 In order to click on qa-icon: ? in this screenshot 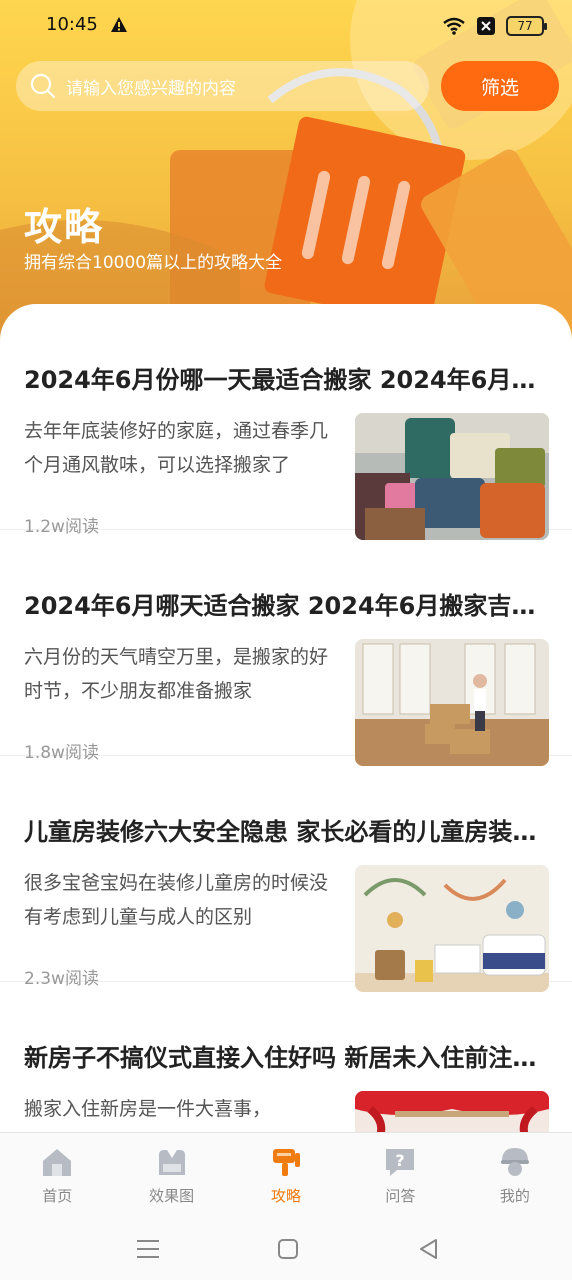, I will do `click(400, 1162)`.